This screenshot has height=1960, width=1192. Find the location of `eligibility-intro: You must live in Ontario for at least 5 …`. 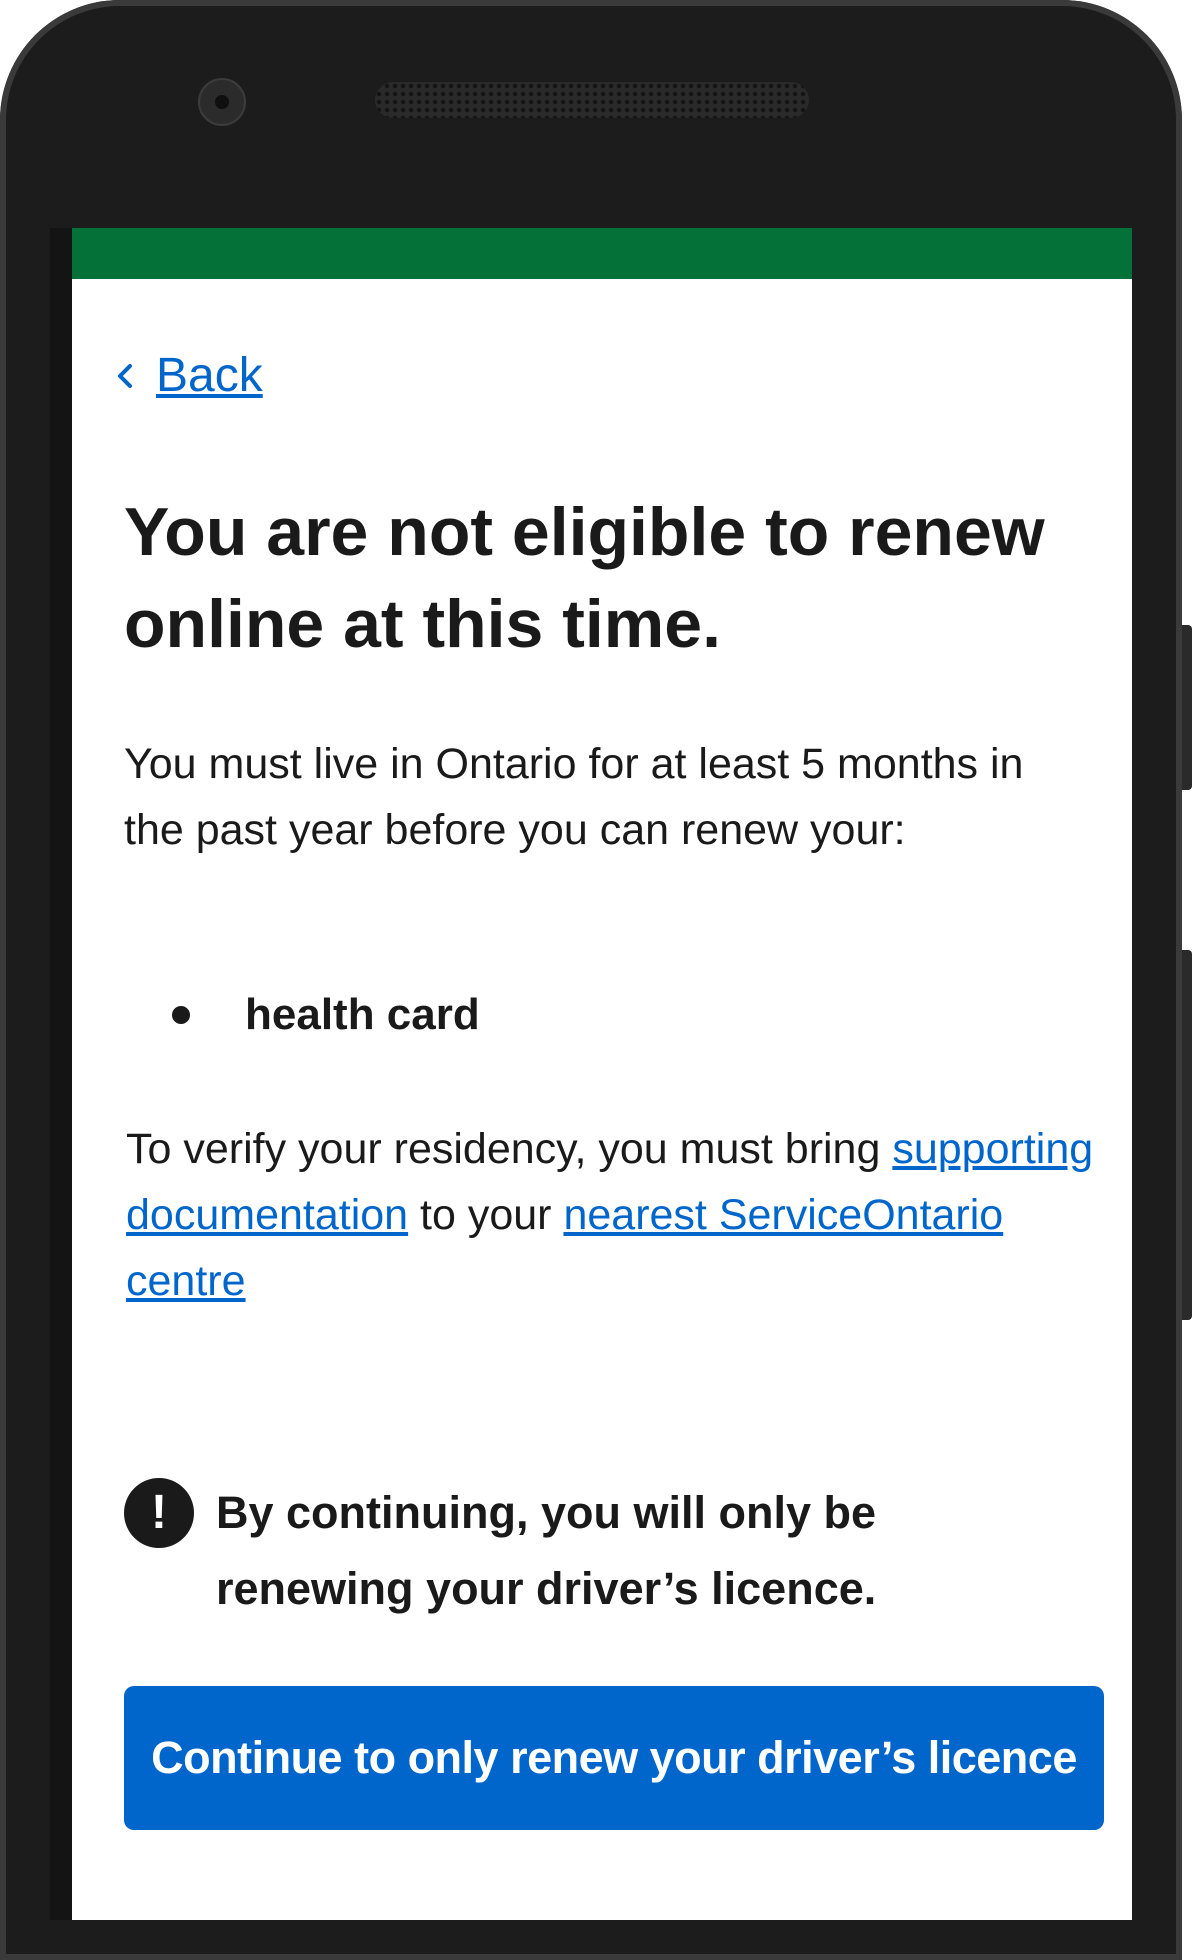

eligibility-intro: You must live in Ontario for at least 5 … is located at coordinates (574, 797).